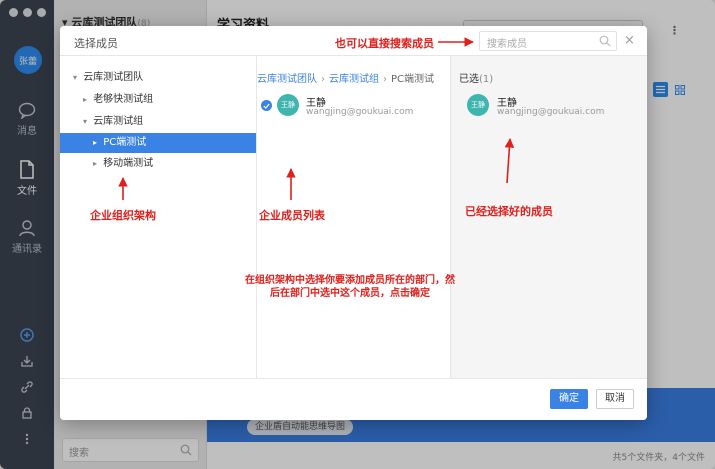 The width and height of the screenshot is (715, 469). What do you see at coordinates (158, 78) in the screenshot?
I see `tree-item-root: ▾ 云库测试团队` at bounding box center [158, 78].